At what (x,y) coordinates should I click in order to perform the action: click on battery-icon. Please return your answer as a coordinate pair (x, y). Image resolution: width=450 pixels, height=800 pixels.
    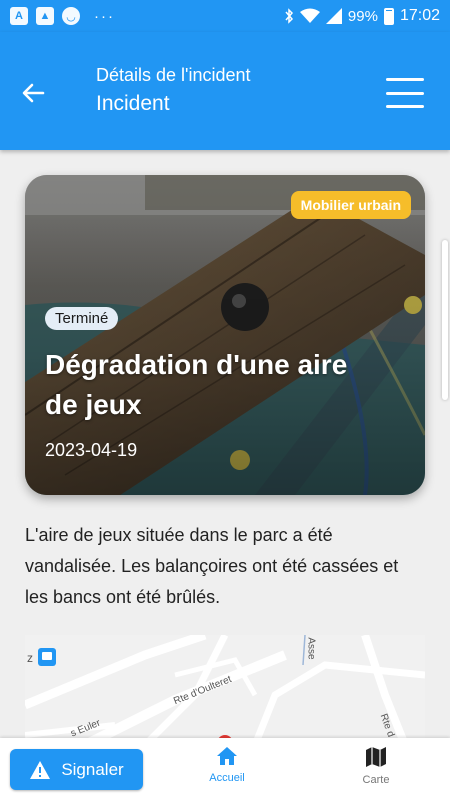
    Looking at the image, I should click on (388, 16).